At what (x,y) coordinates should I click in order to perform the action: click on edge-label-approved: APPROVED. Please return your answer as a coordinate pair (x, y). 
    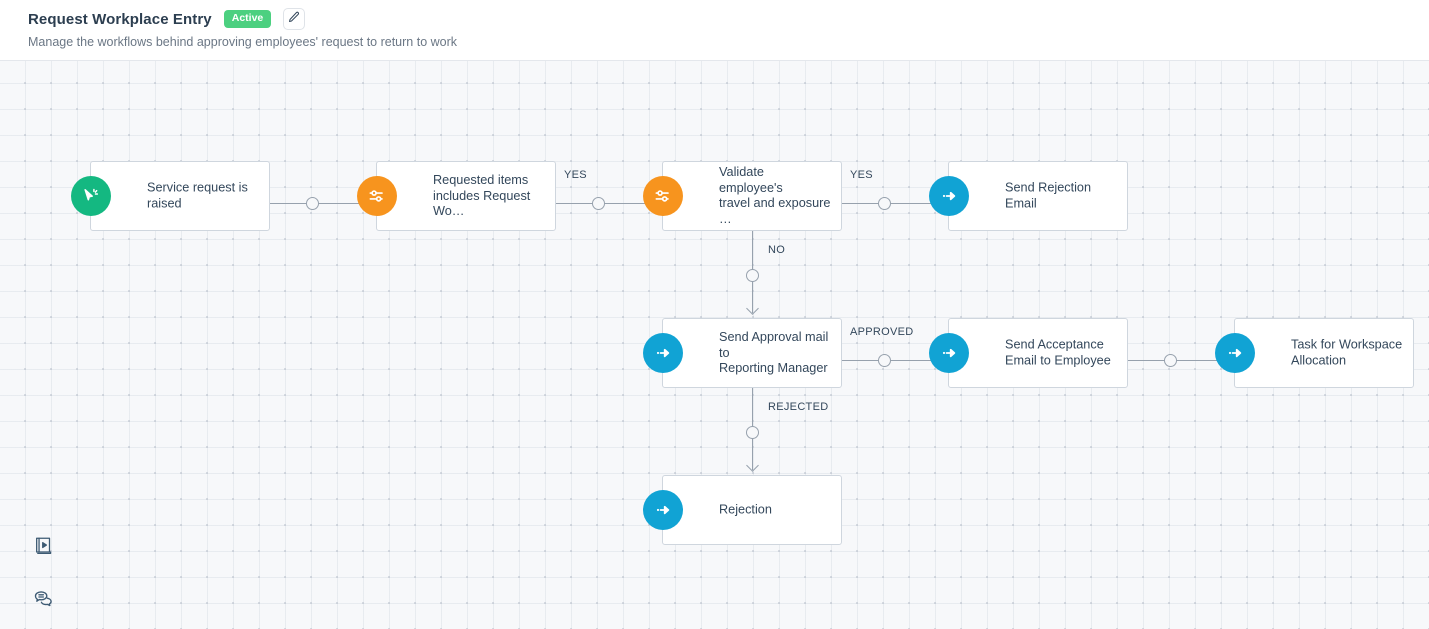
    Looking at the image, I should click on (882, 332).